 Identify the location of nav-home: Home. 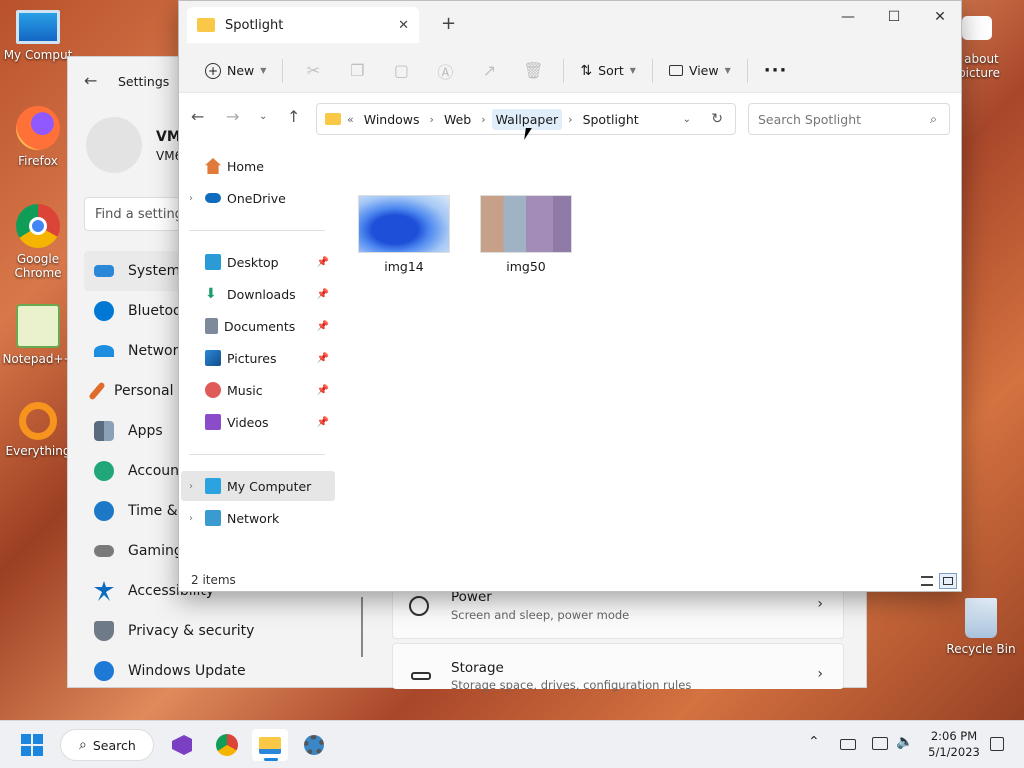
(258, 166).